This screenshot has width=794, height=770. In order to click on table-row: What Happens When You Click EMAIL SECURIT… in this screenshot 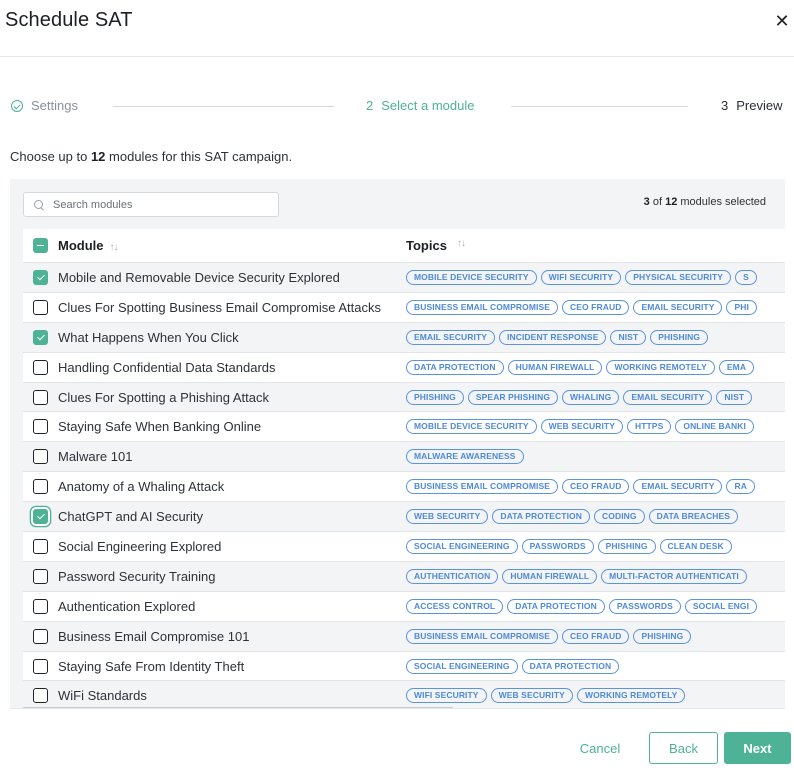, I will do `click(404, 336)`.